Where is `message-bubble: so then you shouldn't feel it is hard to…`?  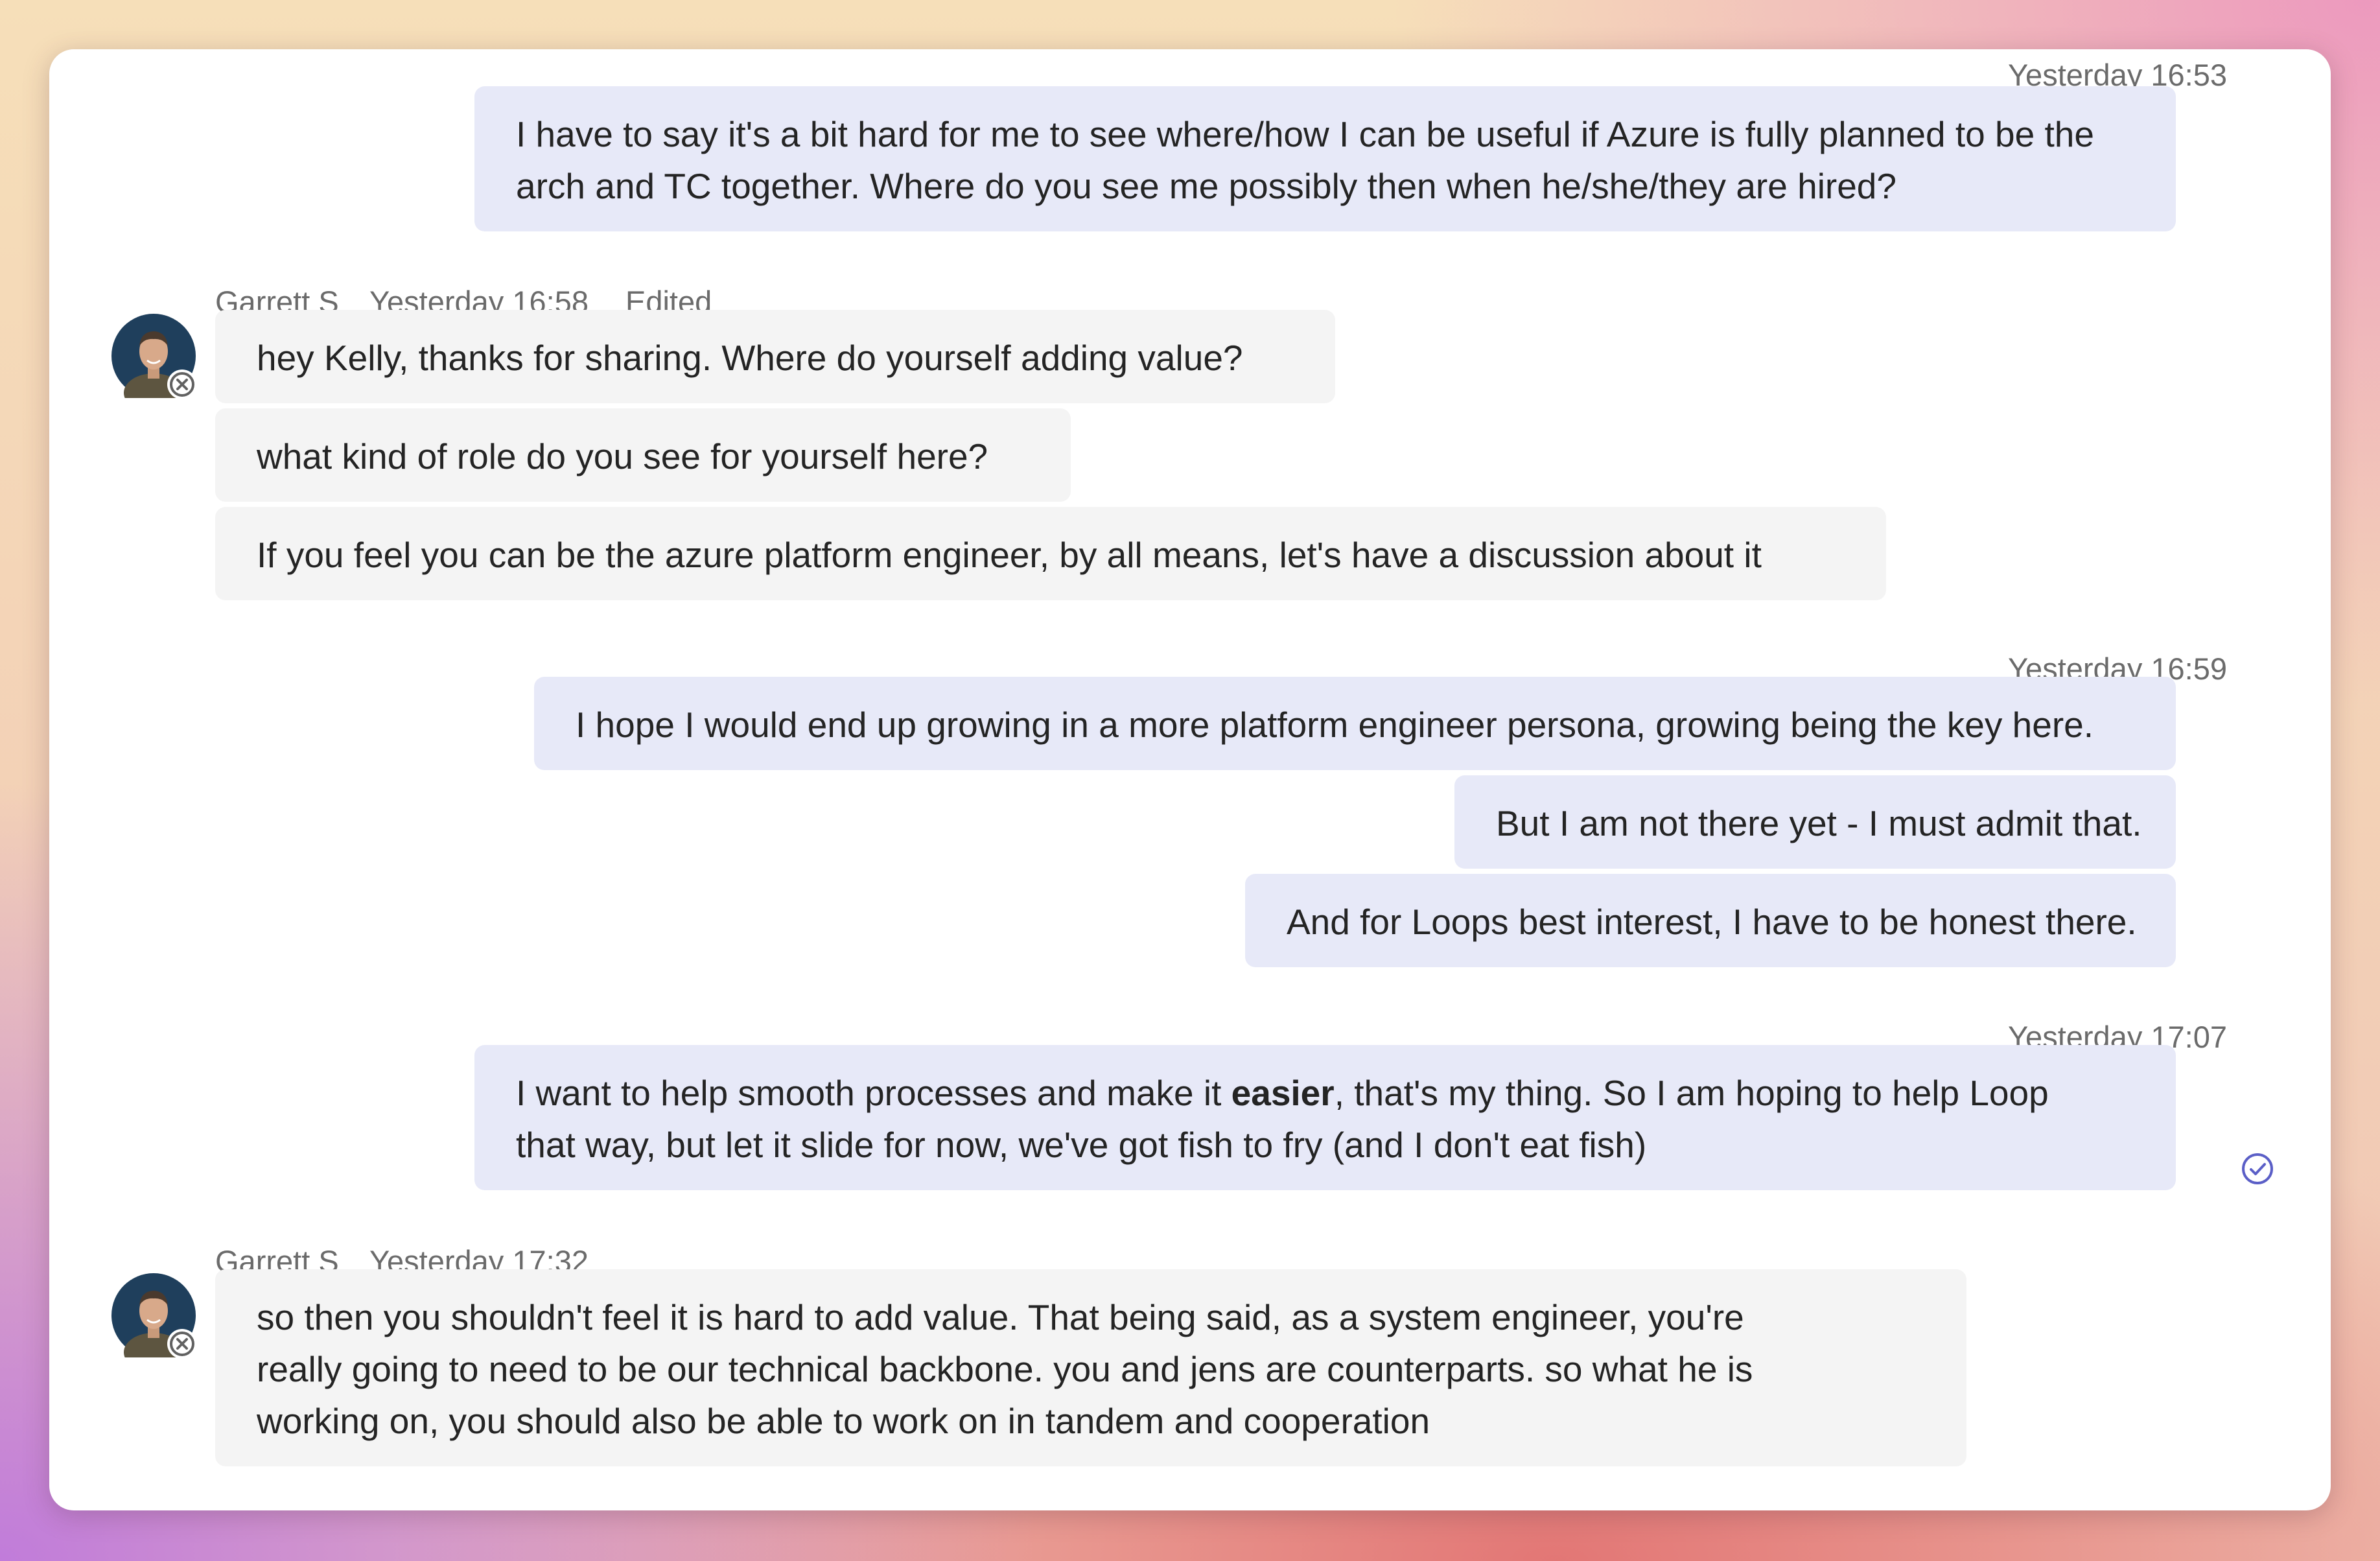
message-bubble: so then you shouldn't feel it is hard to… is located at coordinates (1090, 1367).